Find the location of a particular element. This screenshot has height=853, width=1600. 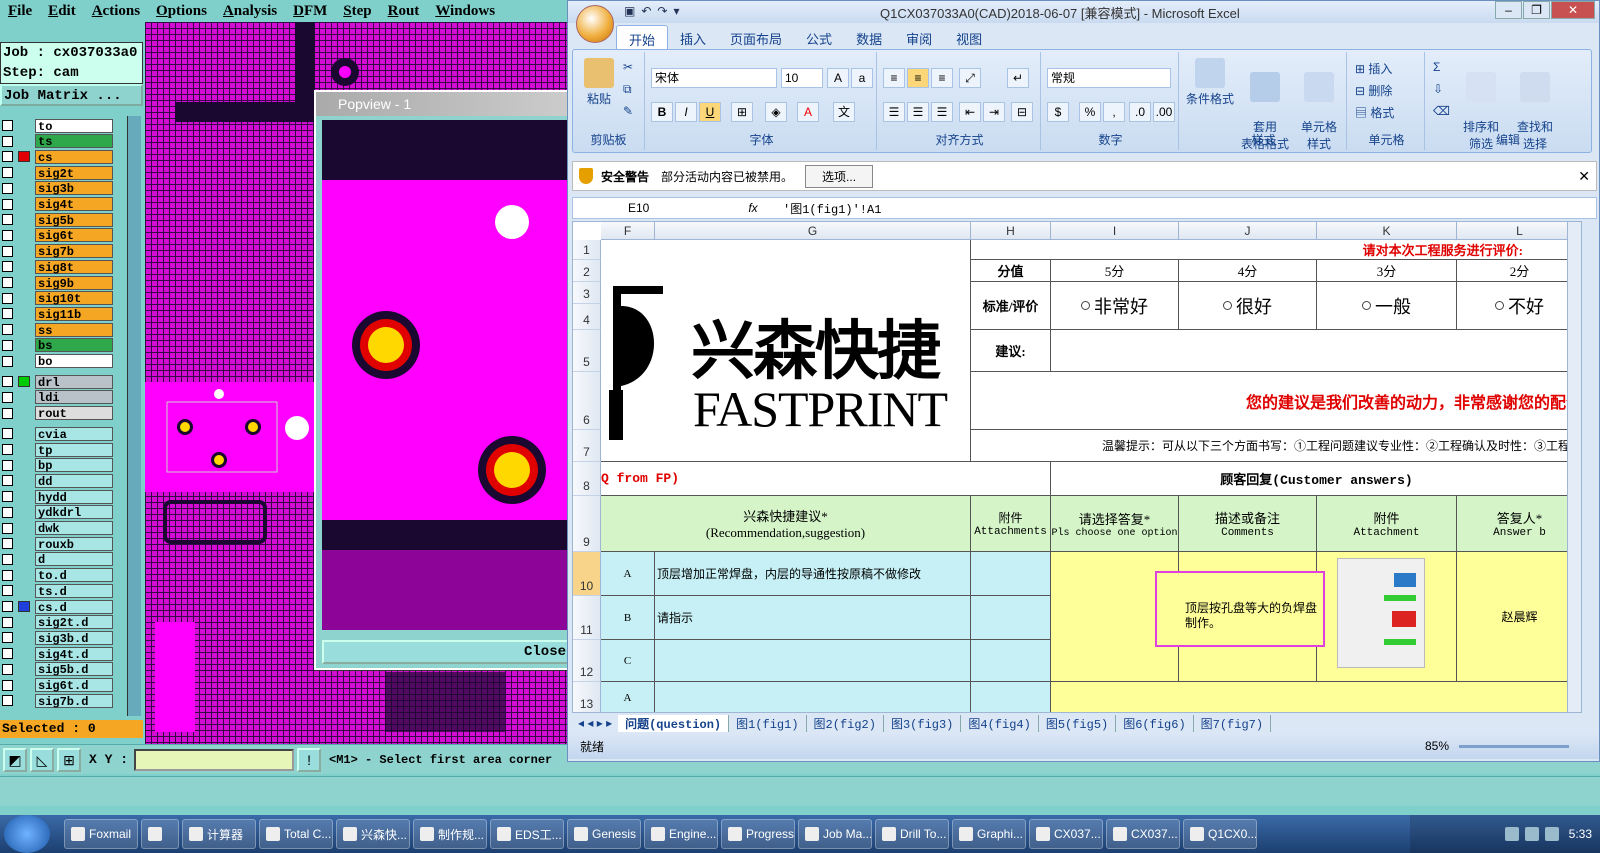

layer-name: to.d is located at coordinates (74, 575).